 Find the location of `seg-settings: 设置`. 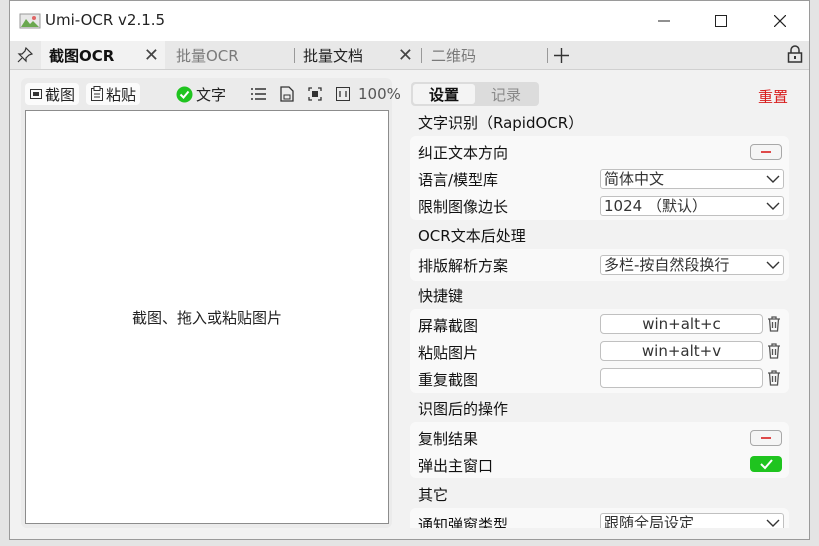

seg-settings: 设置 is located at coordinates (444, 94).